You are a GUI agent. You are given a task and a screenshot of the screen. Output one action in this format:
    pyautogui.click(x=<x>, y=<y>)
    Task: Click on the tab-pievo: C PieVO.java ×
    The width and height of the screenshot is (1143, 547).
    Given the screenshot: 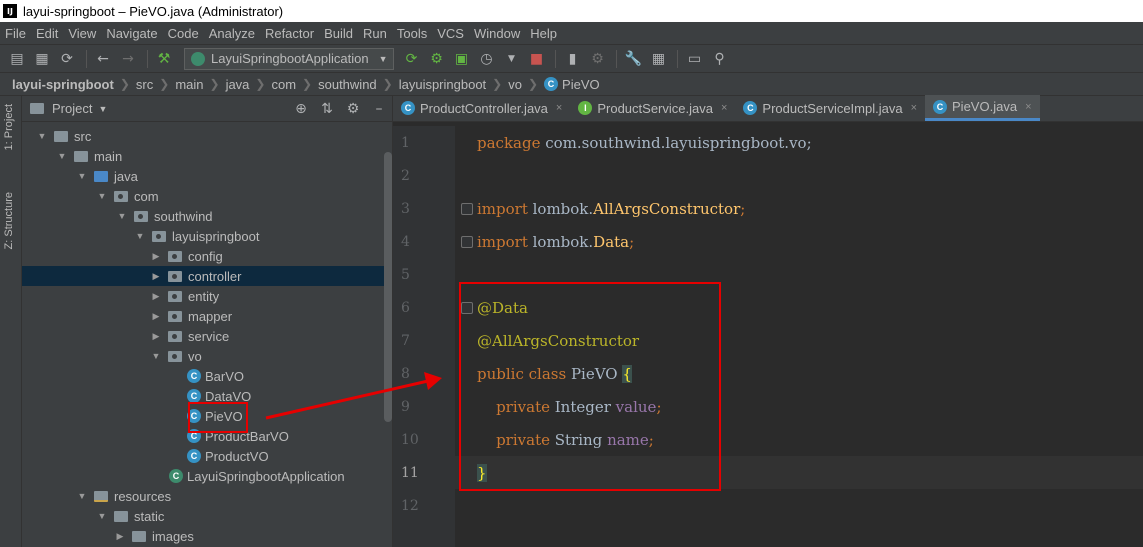 What is the action you would take?
    pyautogui.click(x=982, y=108)
    